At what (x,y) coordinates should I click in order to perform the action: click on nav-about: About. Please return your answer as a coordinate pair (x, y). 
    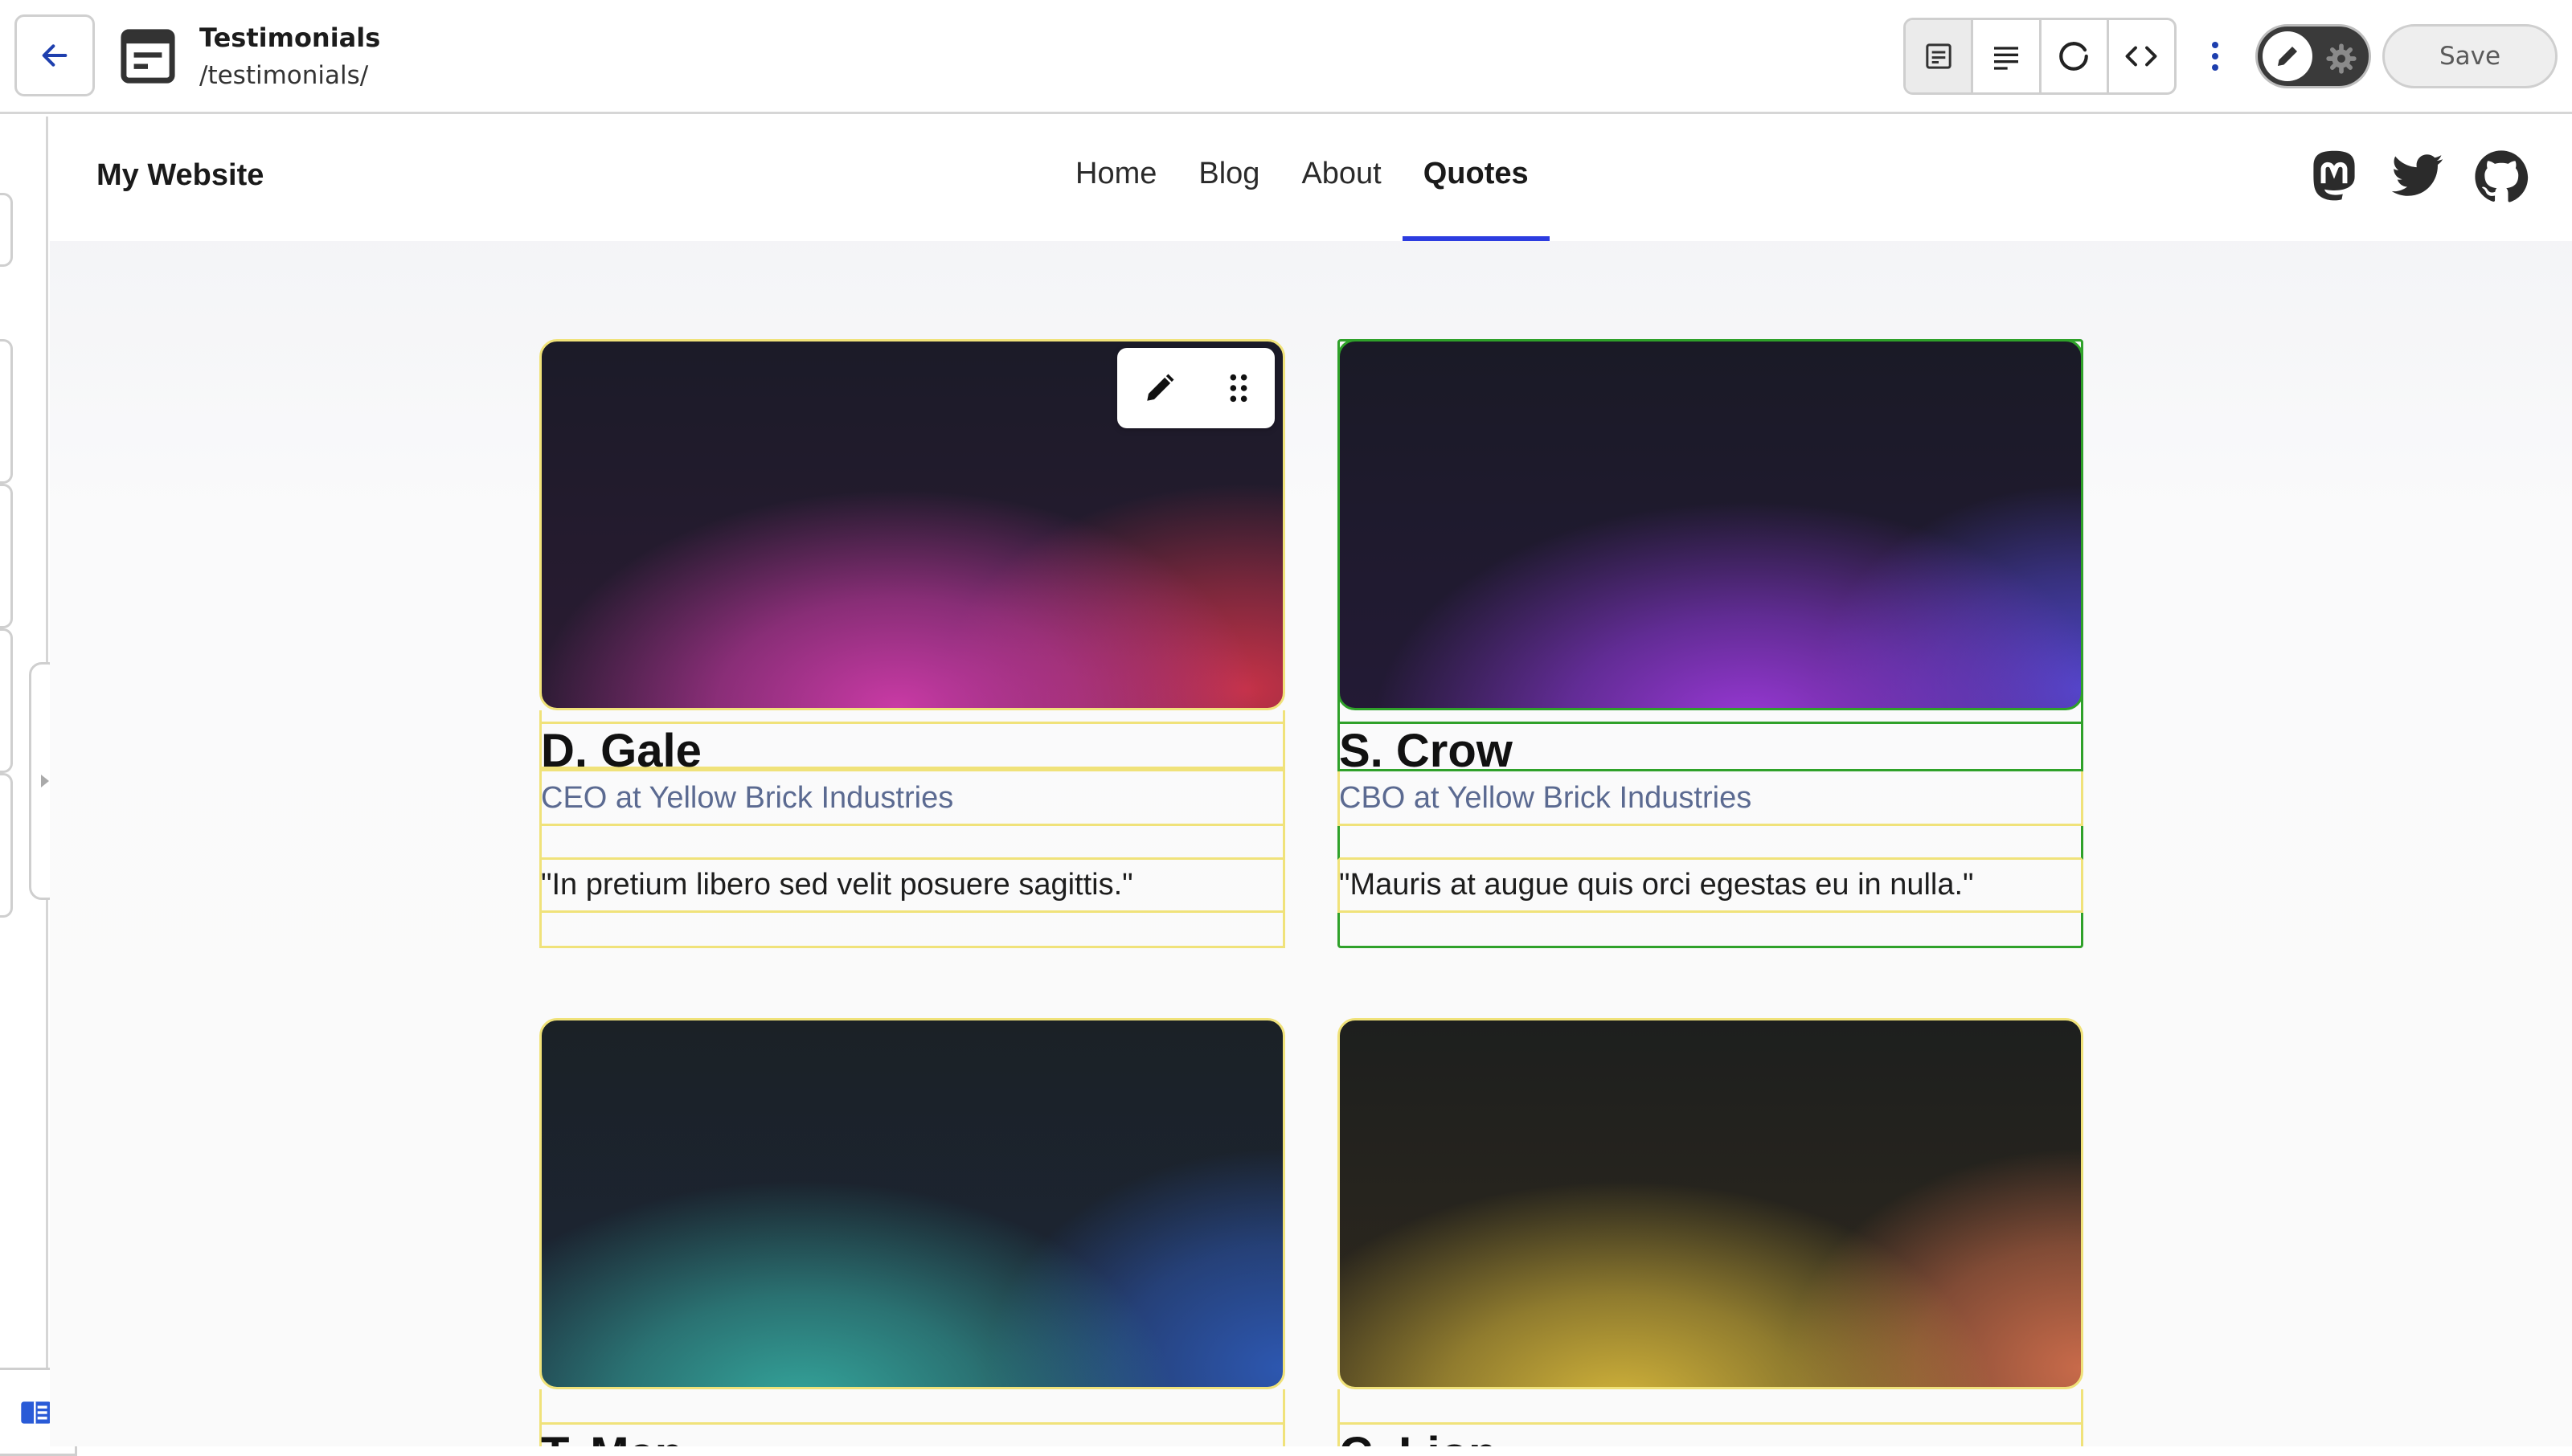
    Looking at the image, I should click on (1341, 179).